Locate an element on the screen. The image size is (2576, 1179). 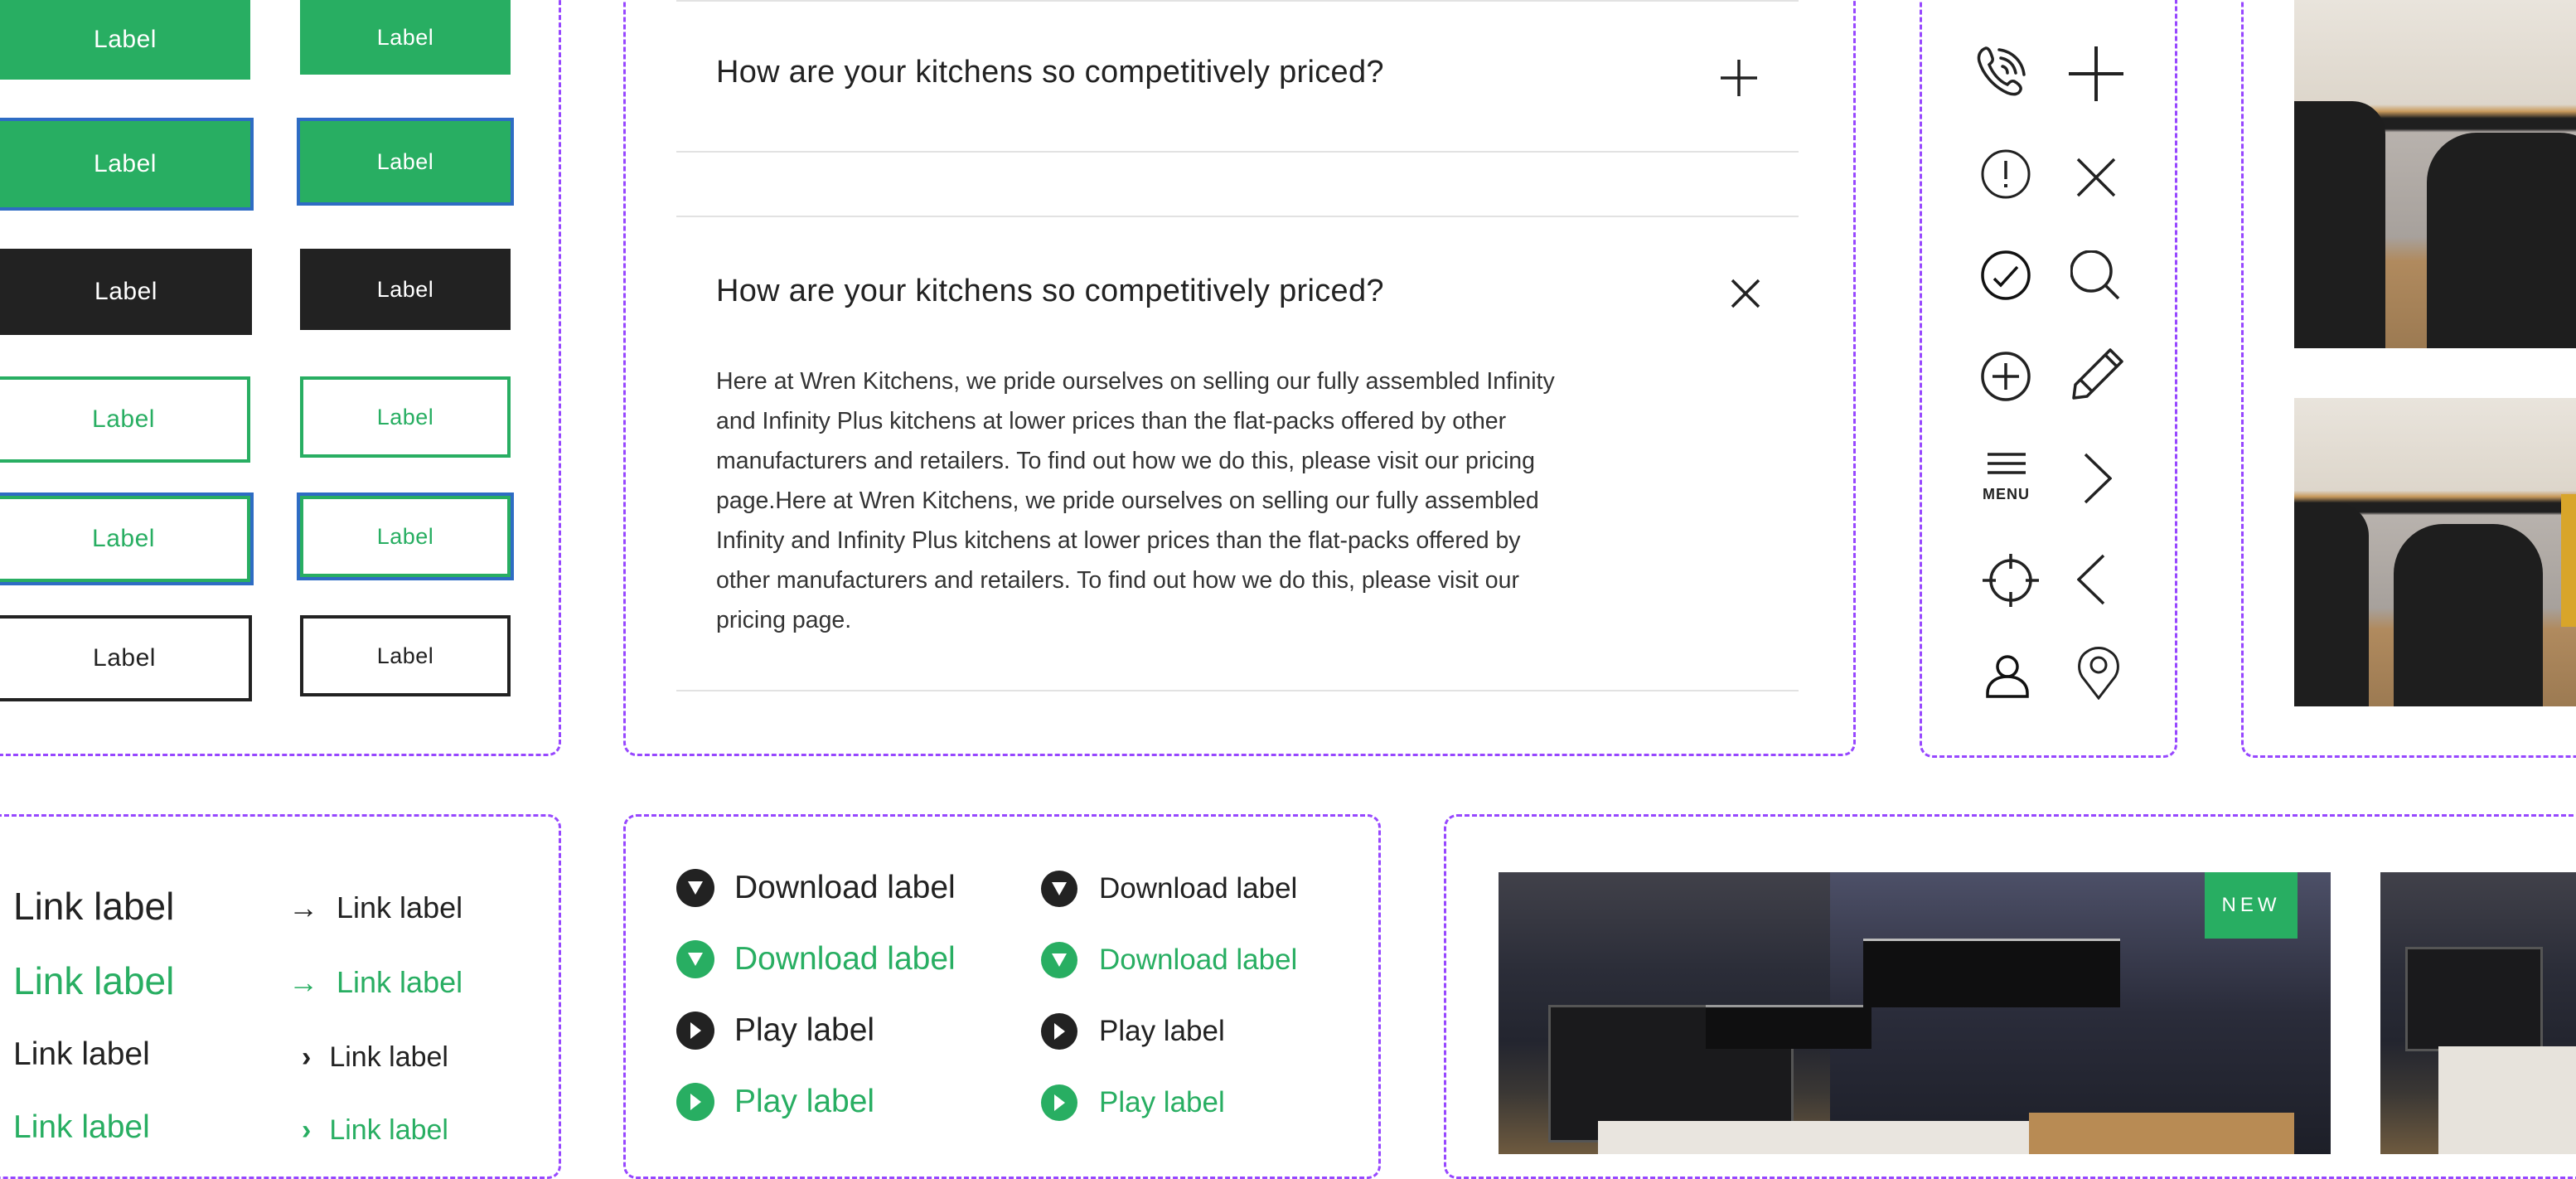
primary-button-small-focused: Label is located at coordinates (405, 162).